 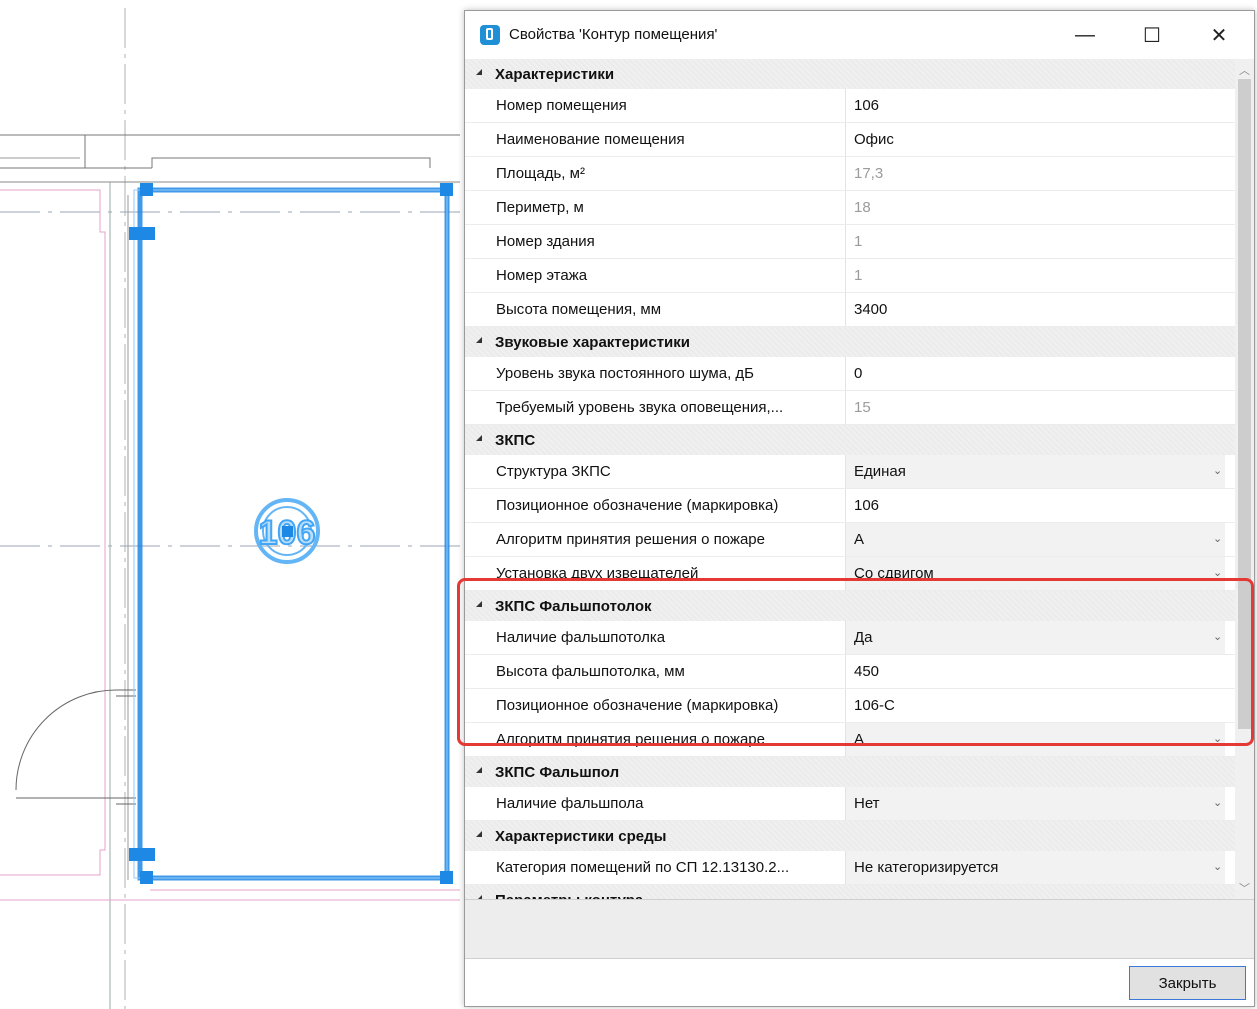 I want to click on property-name: Периметр, м, so click(x=540, y=207).